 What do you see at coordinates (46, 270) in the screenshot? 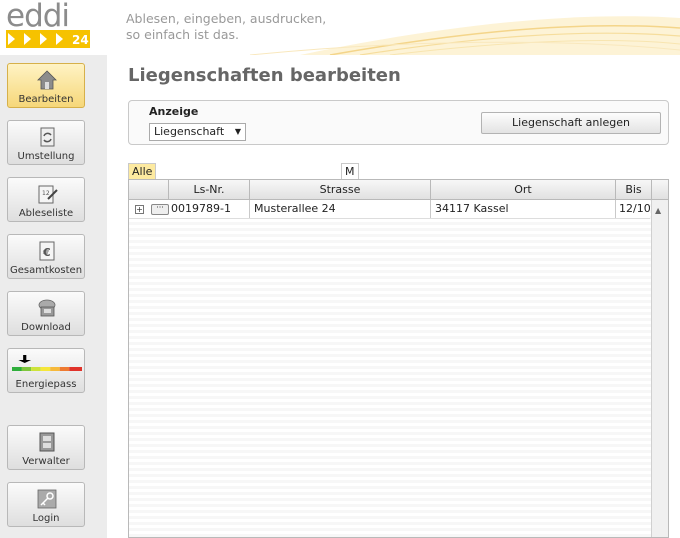
I see `sidebar-item-label: Gesamtkosten` at bounding box center [46, 270].